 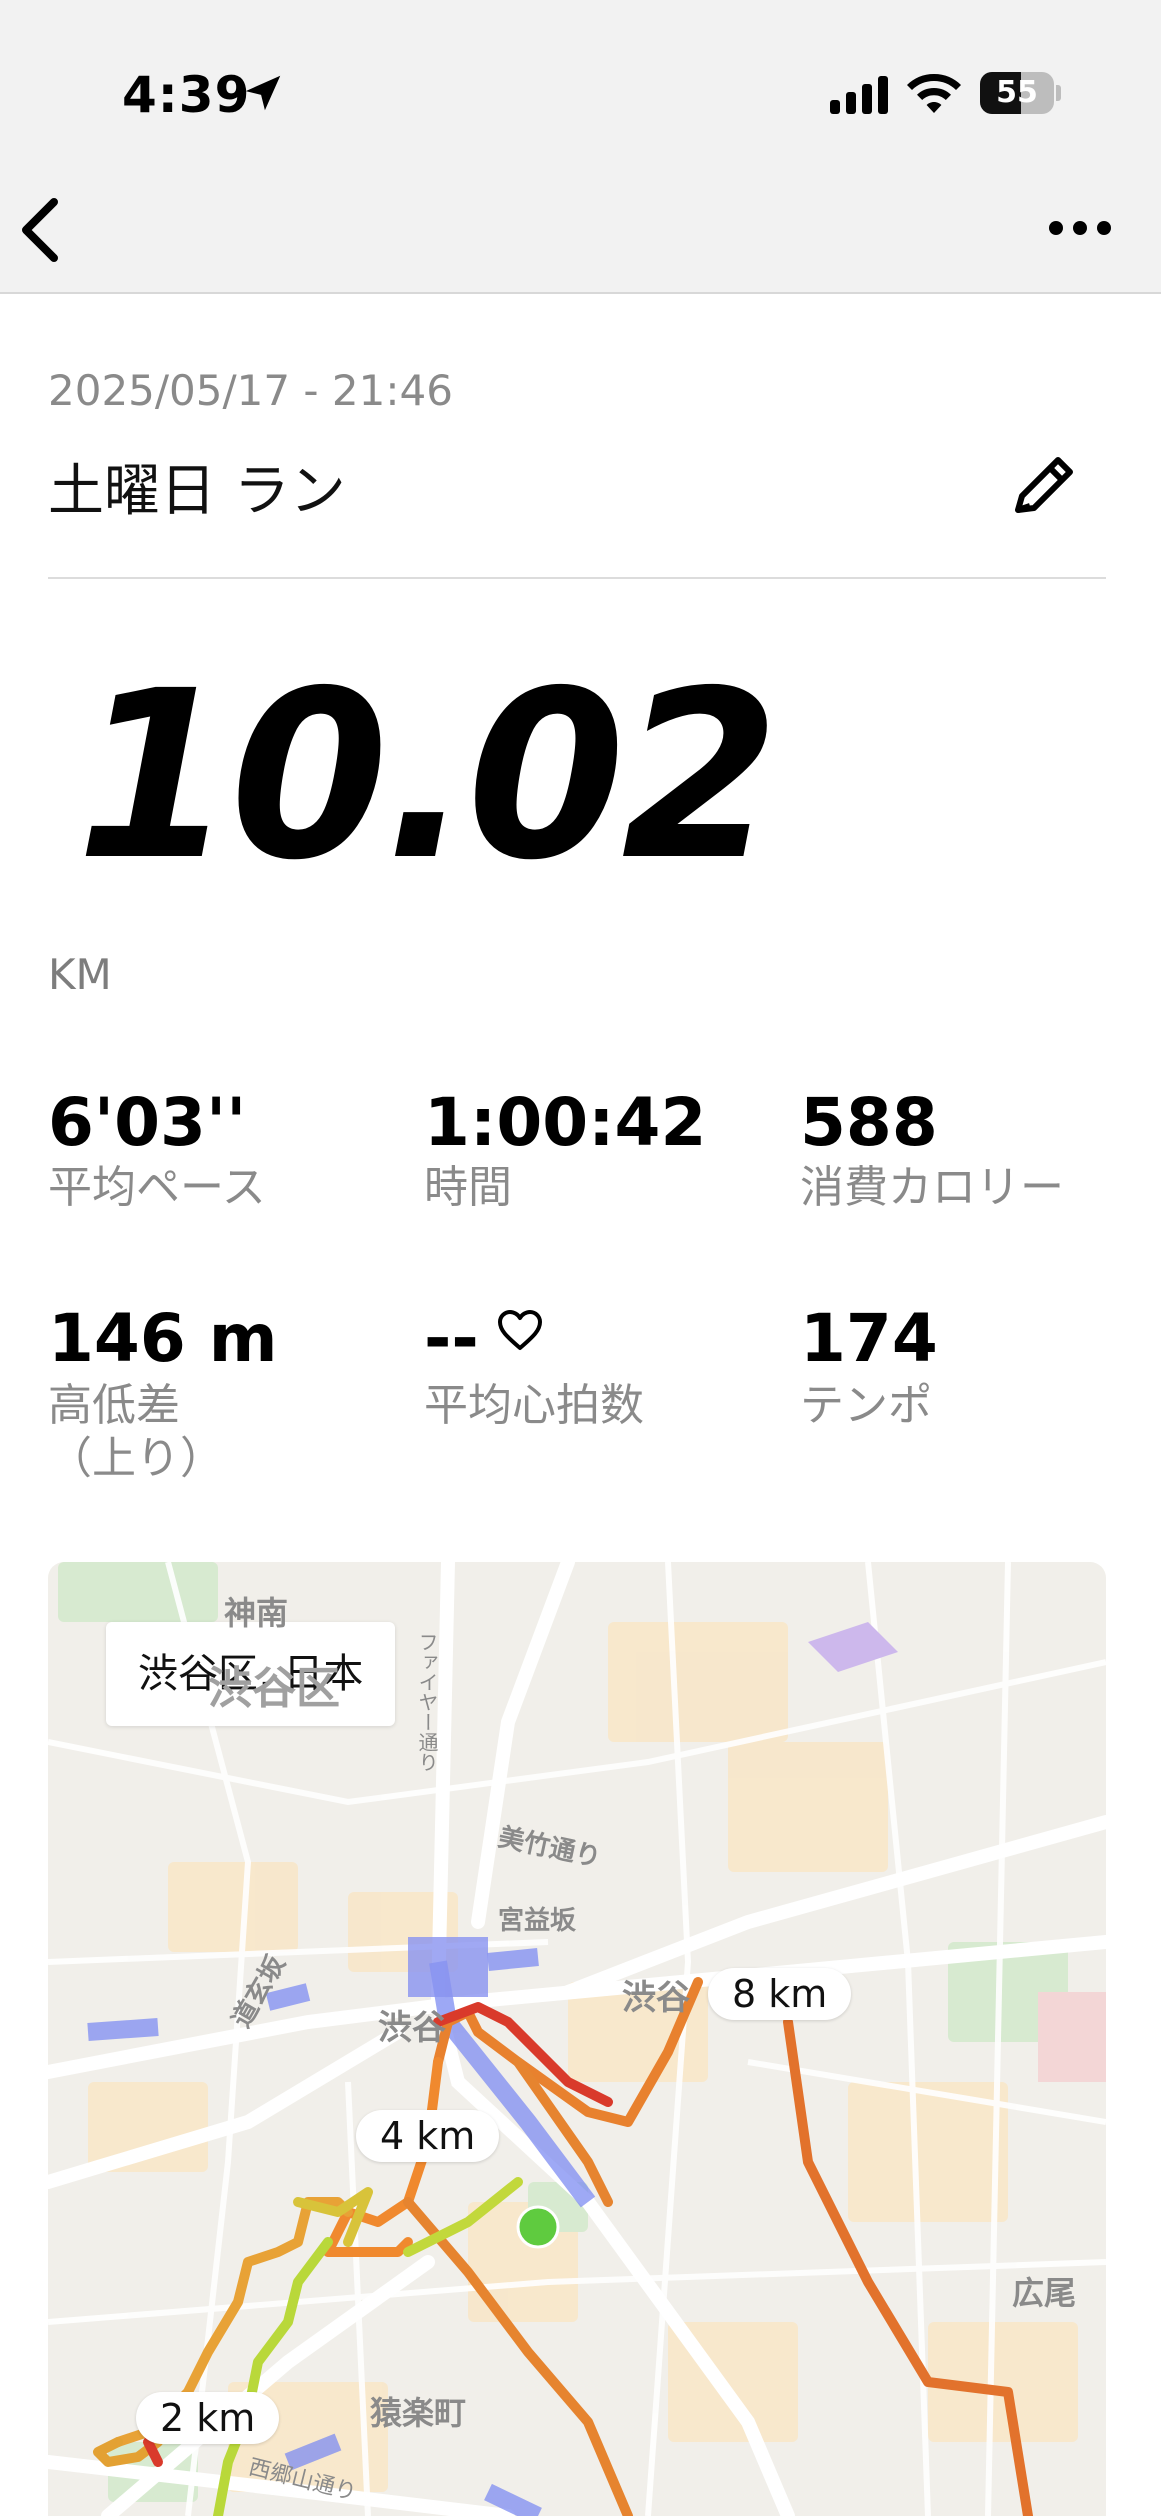 What do you see at coordinates (565, 1122) in the screenshot?
I see `duration-value: 1:00:42` at bounding box center [565, 1122].